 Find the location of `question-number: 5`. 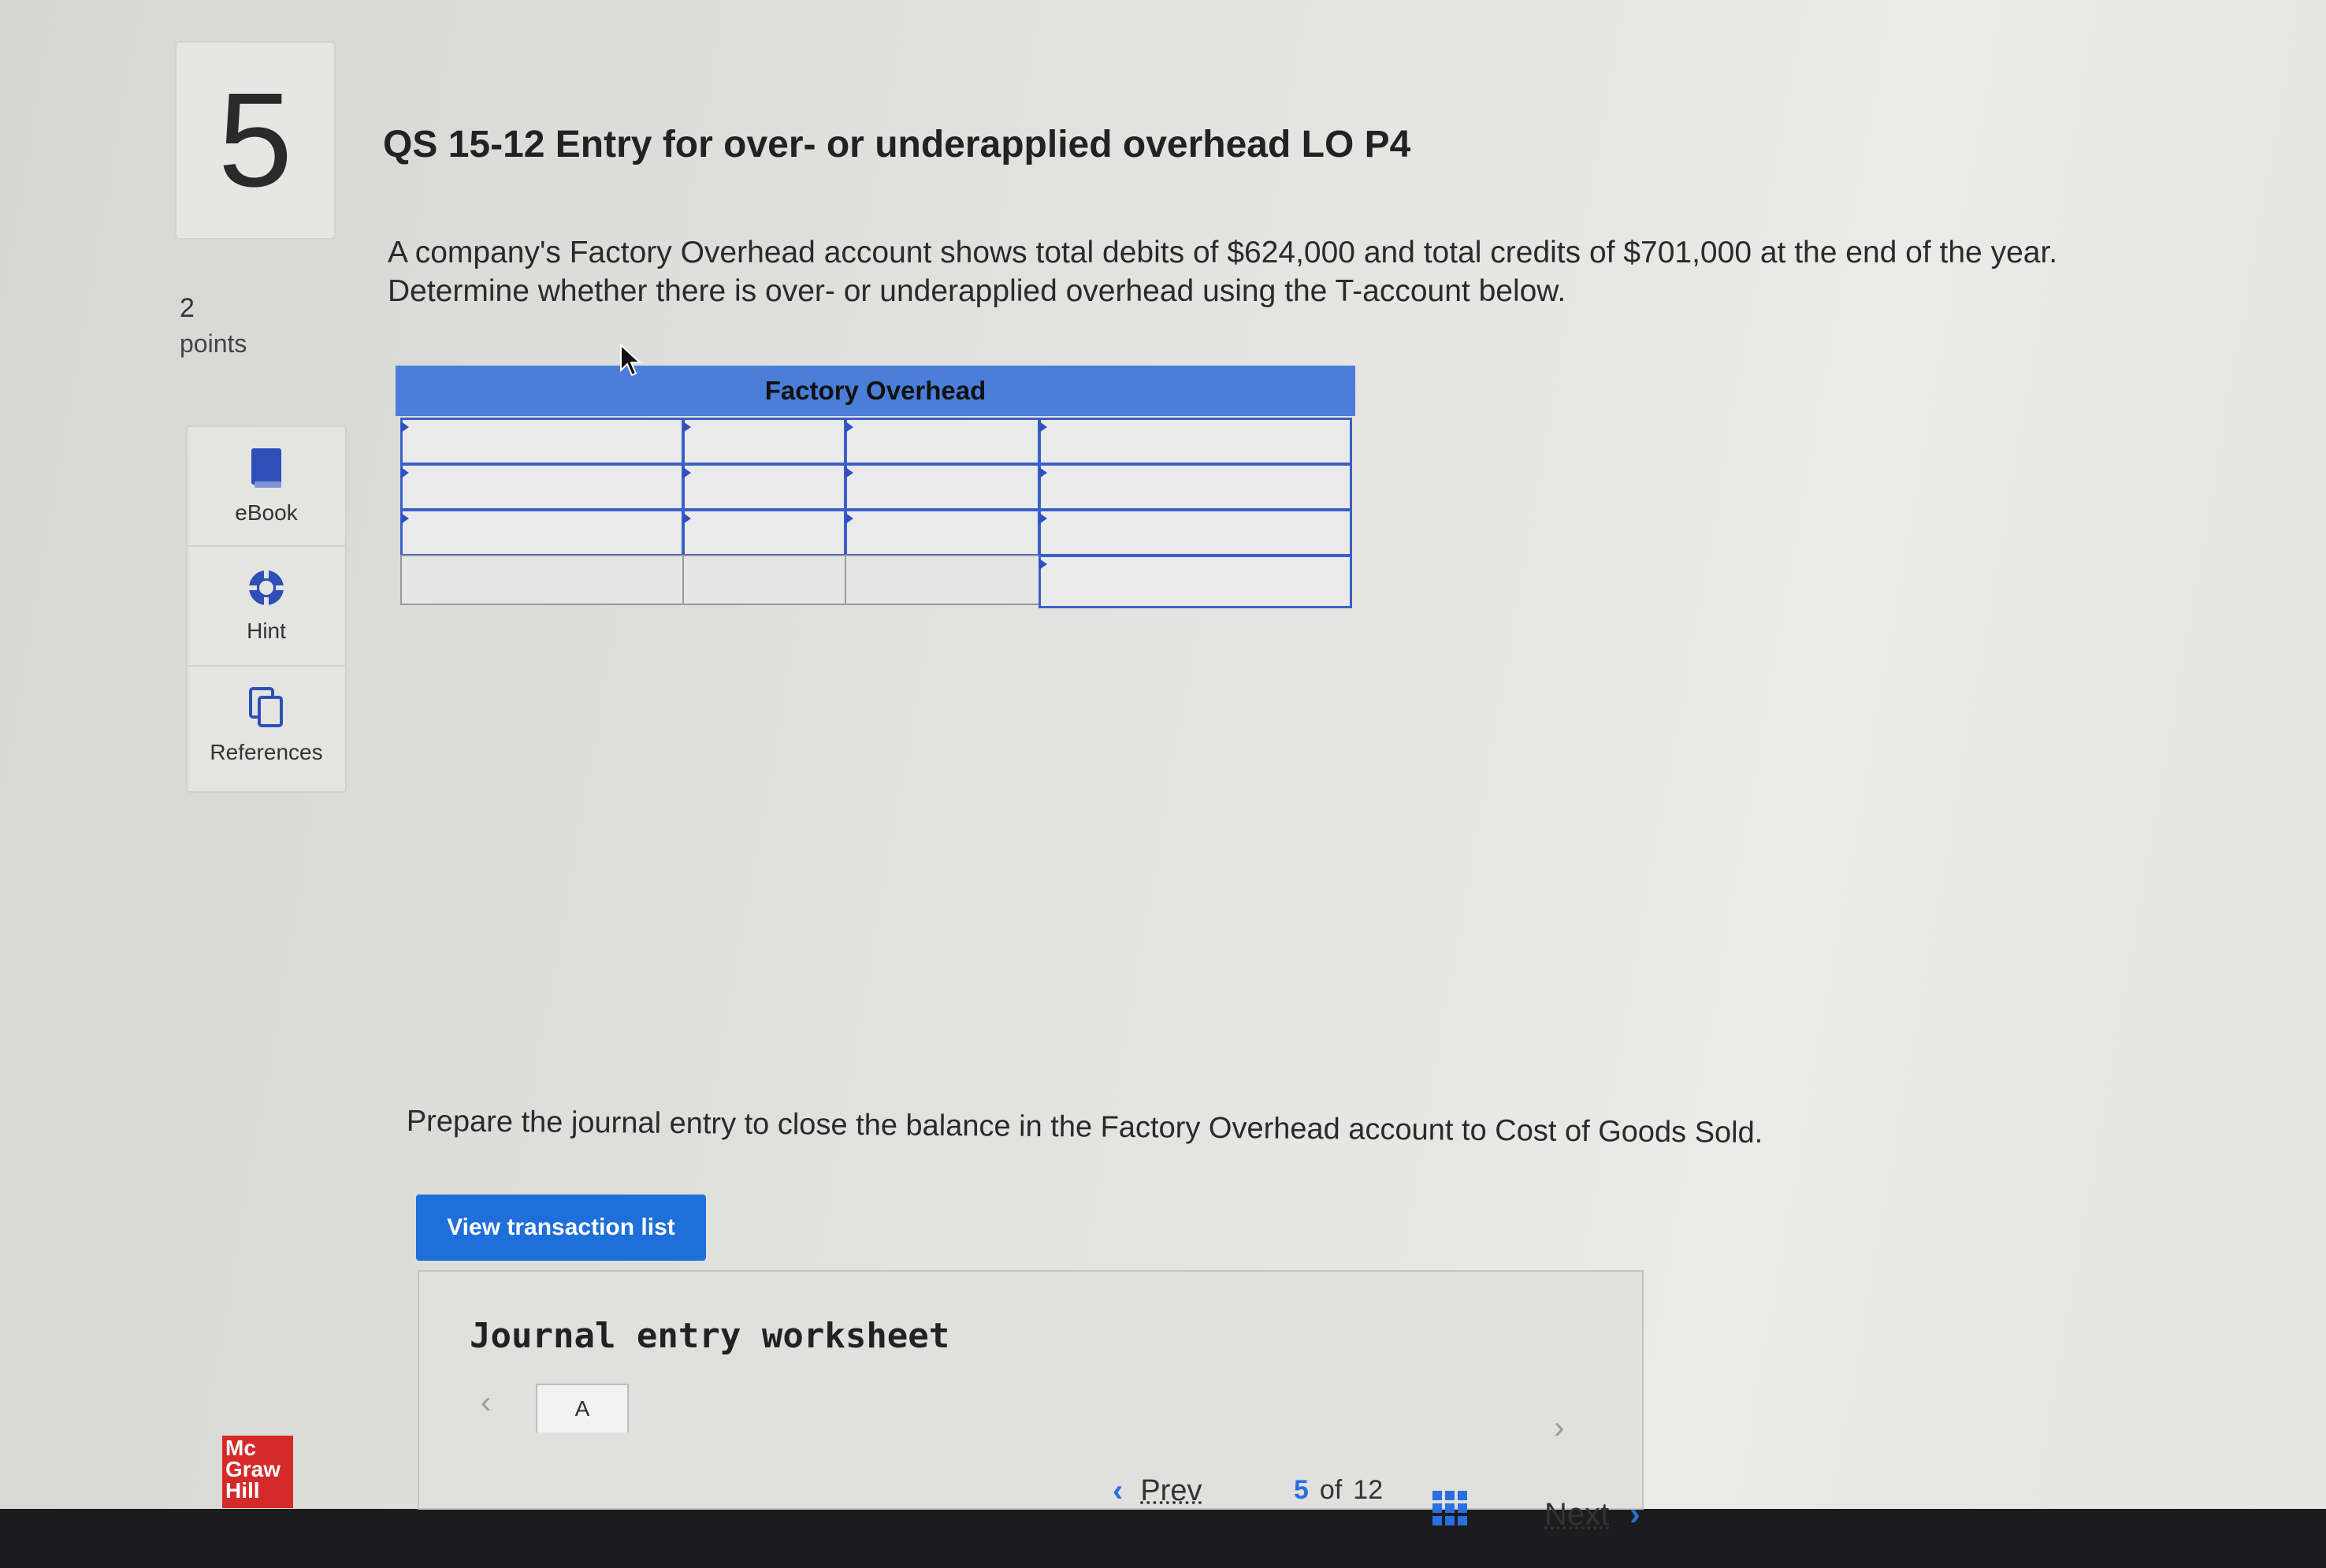

question-number: 5 is located at coordinates (255, 140).